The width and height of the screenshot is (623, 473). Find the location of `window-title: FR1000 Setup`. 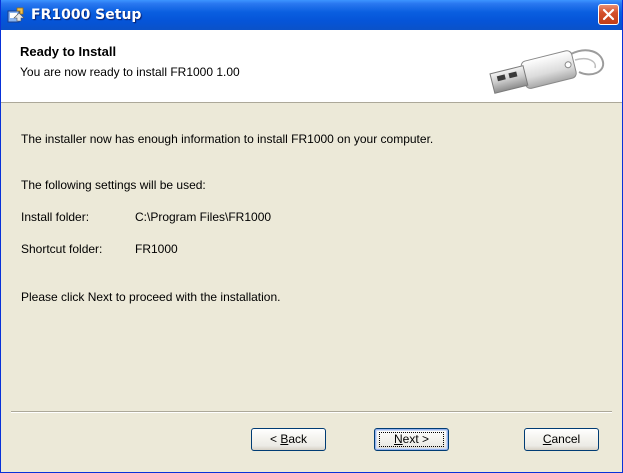

window-title: FR1000 Setup is located at coordinates (86, 15).